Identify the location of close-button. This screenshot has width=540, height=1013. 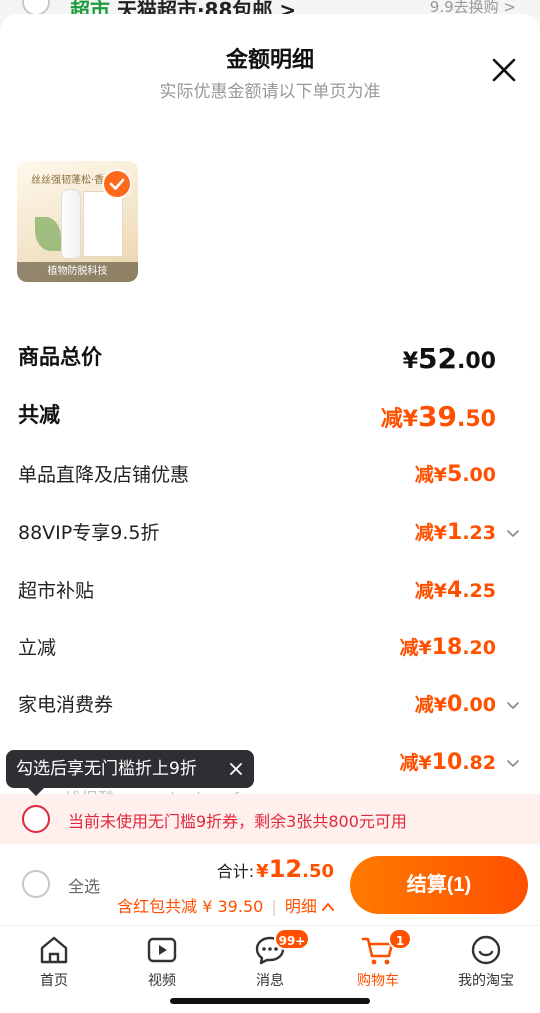
(504, 70).